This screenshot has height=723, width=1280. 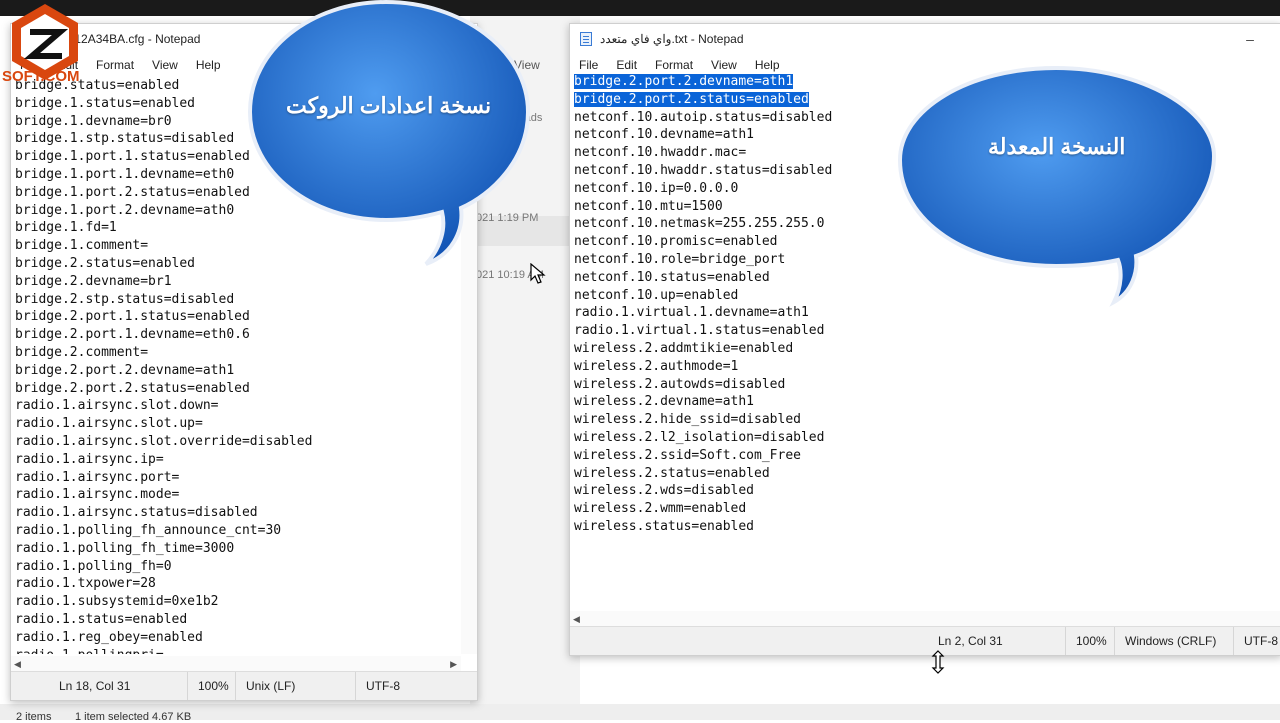 I want to click on window-title: واي فاي متعدد.txt - Notepad, so click(x=672, y=39).